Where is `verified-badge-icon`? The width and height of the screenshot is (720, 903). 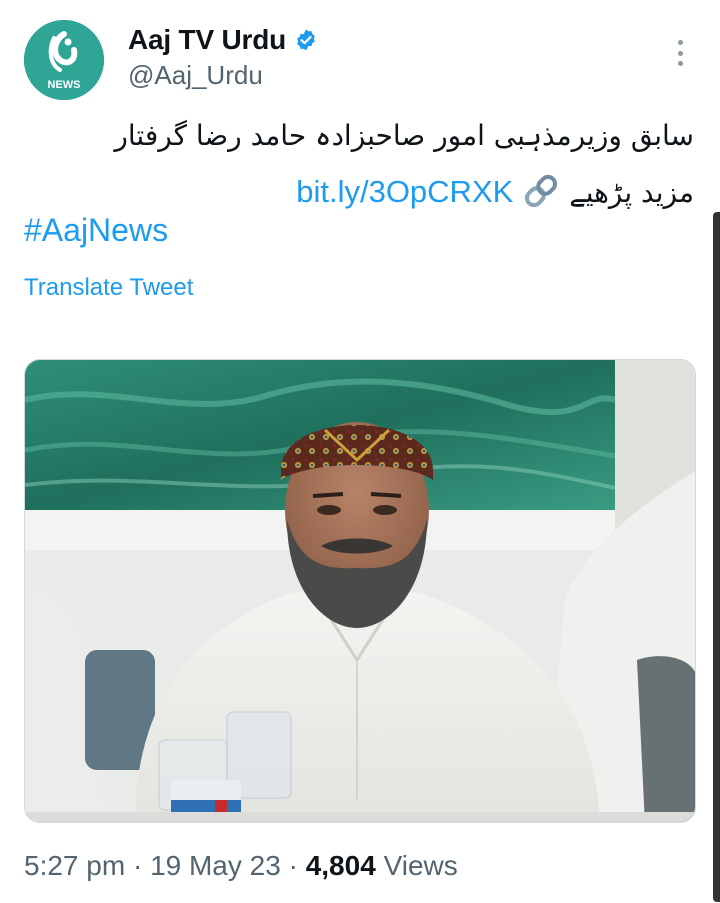 verified-badge-icon is located at coordinates (306, 40).